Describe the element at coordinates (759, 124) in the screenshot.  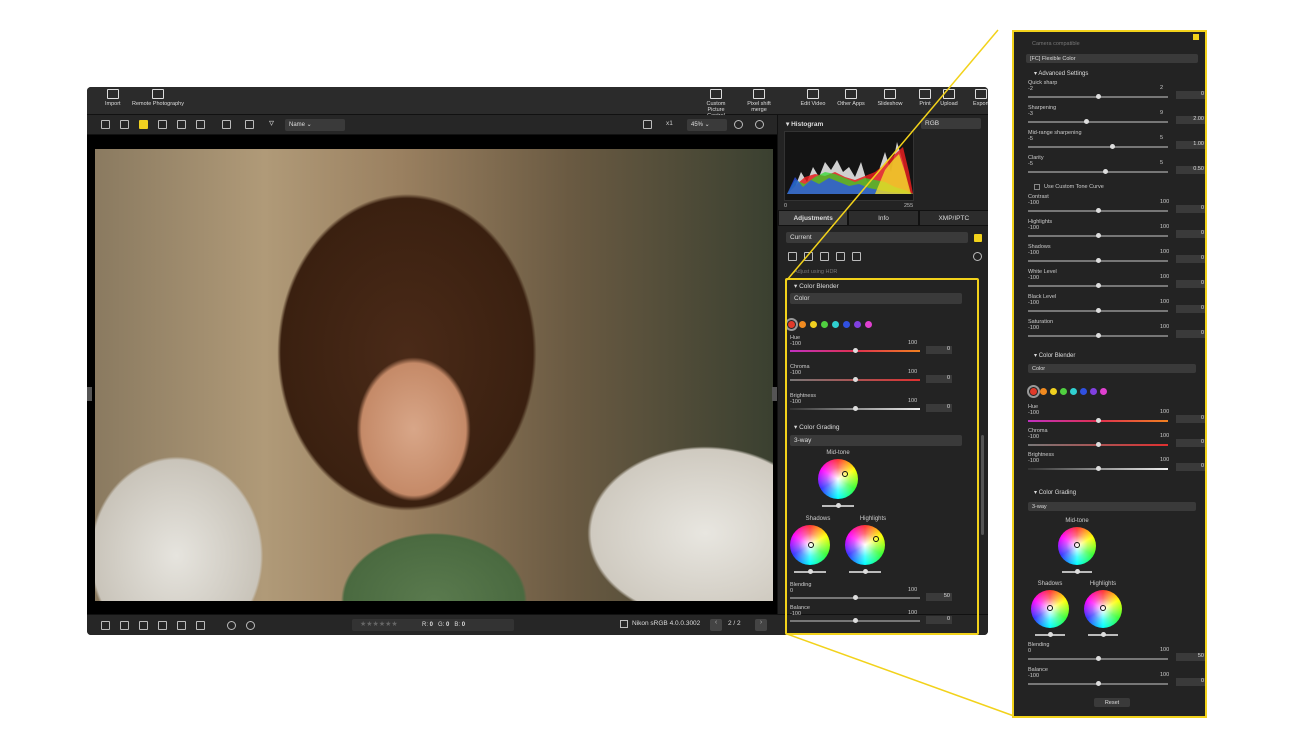
I see `zoom-in-icon` at that location.